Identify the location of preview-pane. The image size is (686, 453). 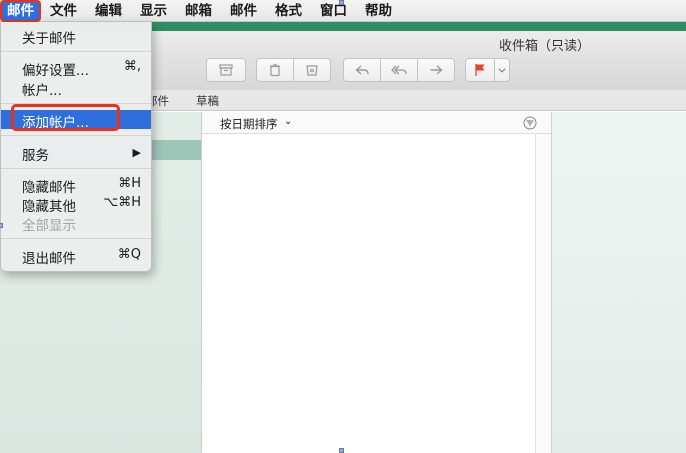
(619, 282).